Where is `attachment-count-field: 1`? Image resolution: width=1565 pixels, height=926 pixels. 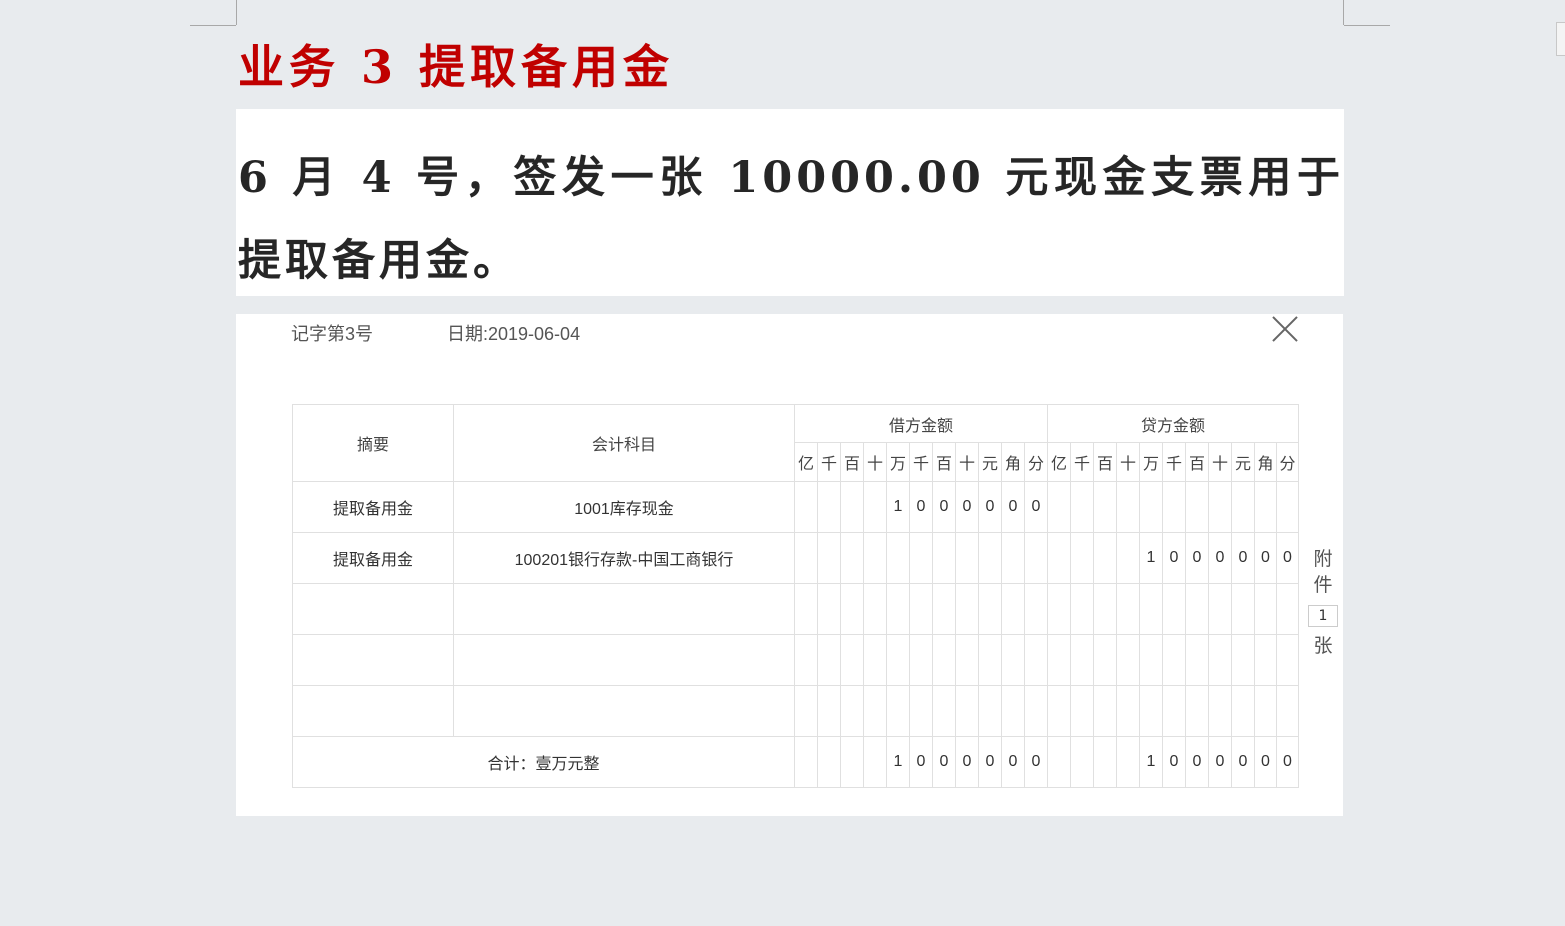
attachment-count-field: 1 is located at coordinates (1323, 616).